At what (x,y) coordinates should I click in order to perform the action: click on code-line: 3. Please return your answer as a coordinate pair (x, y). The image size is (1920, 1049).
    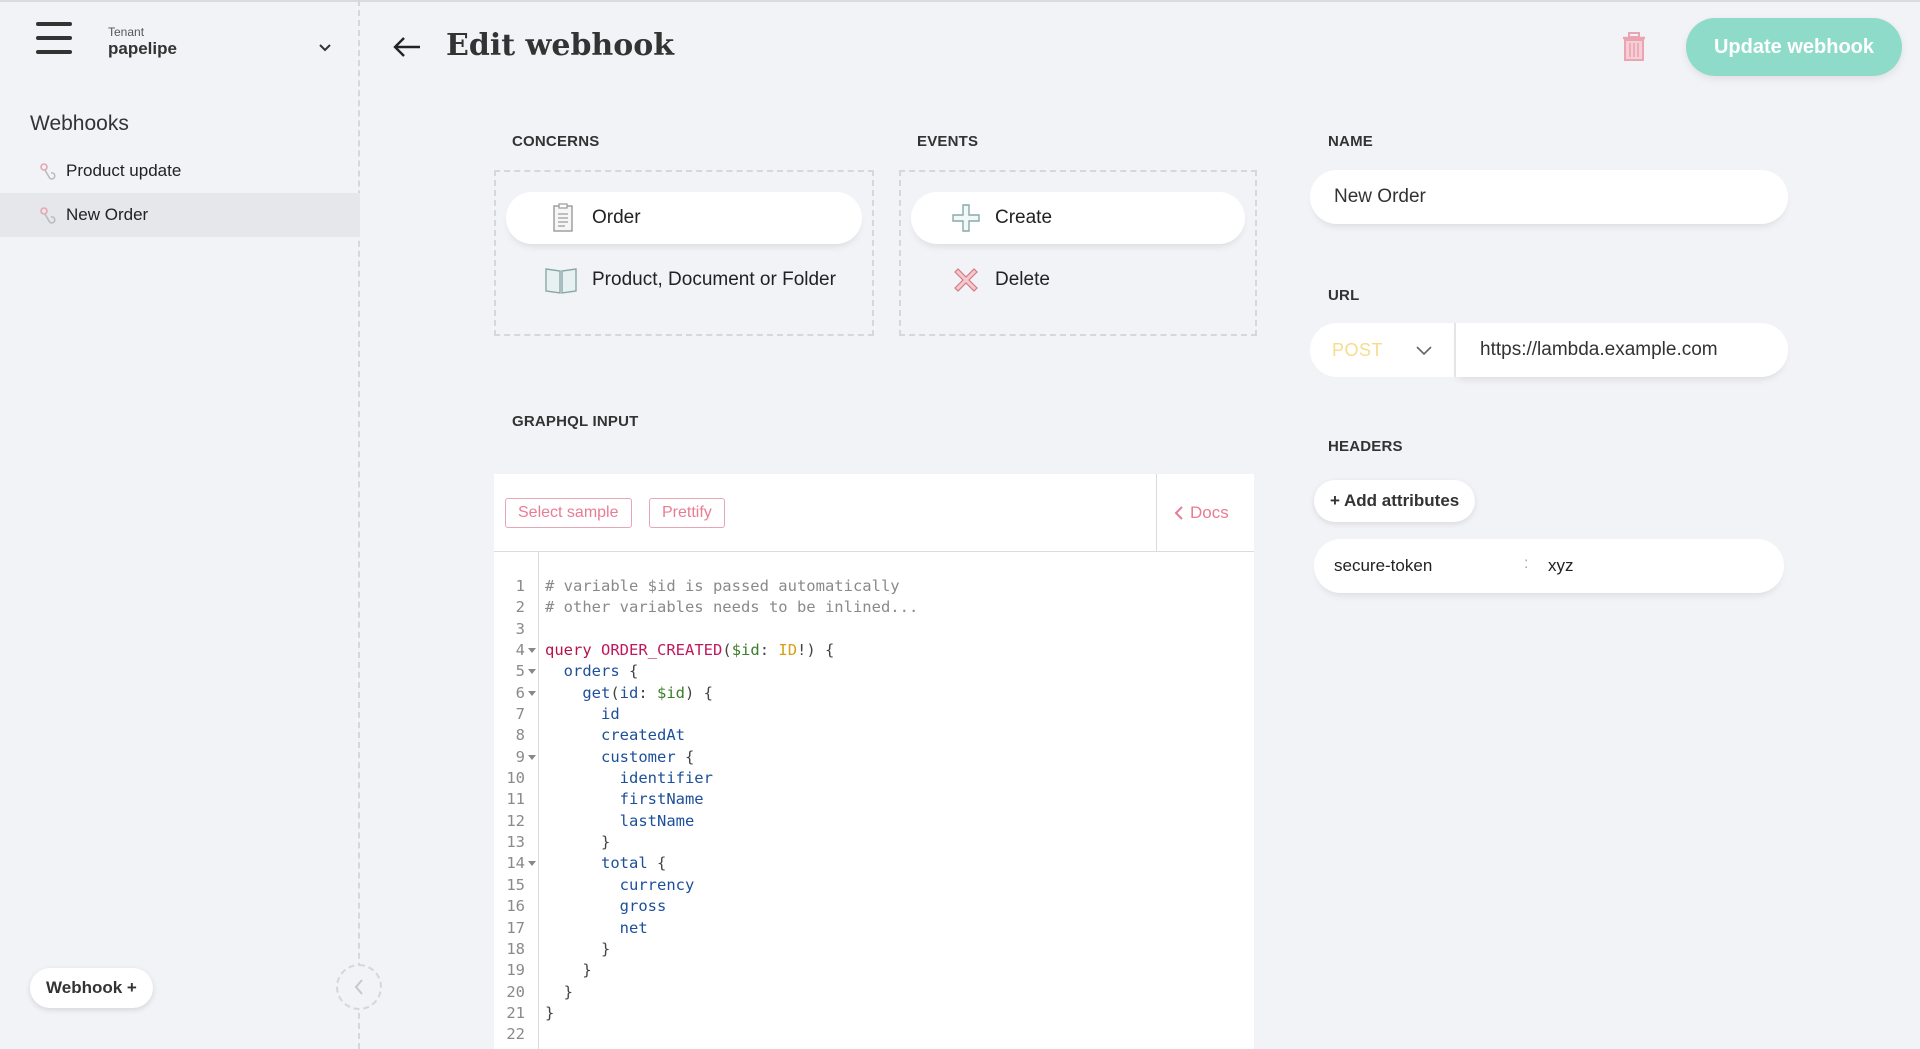
    Looking at the image, I should click on (874, 629).